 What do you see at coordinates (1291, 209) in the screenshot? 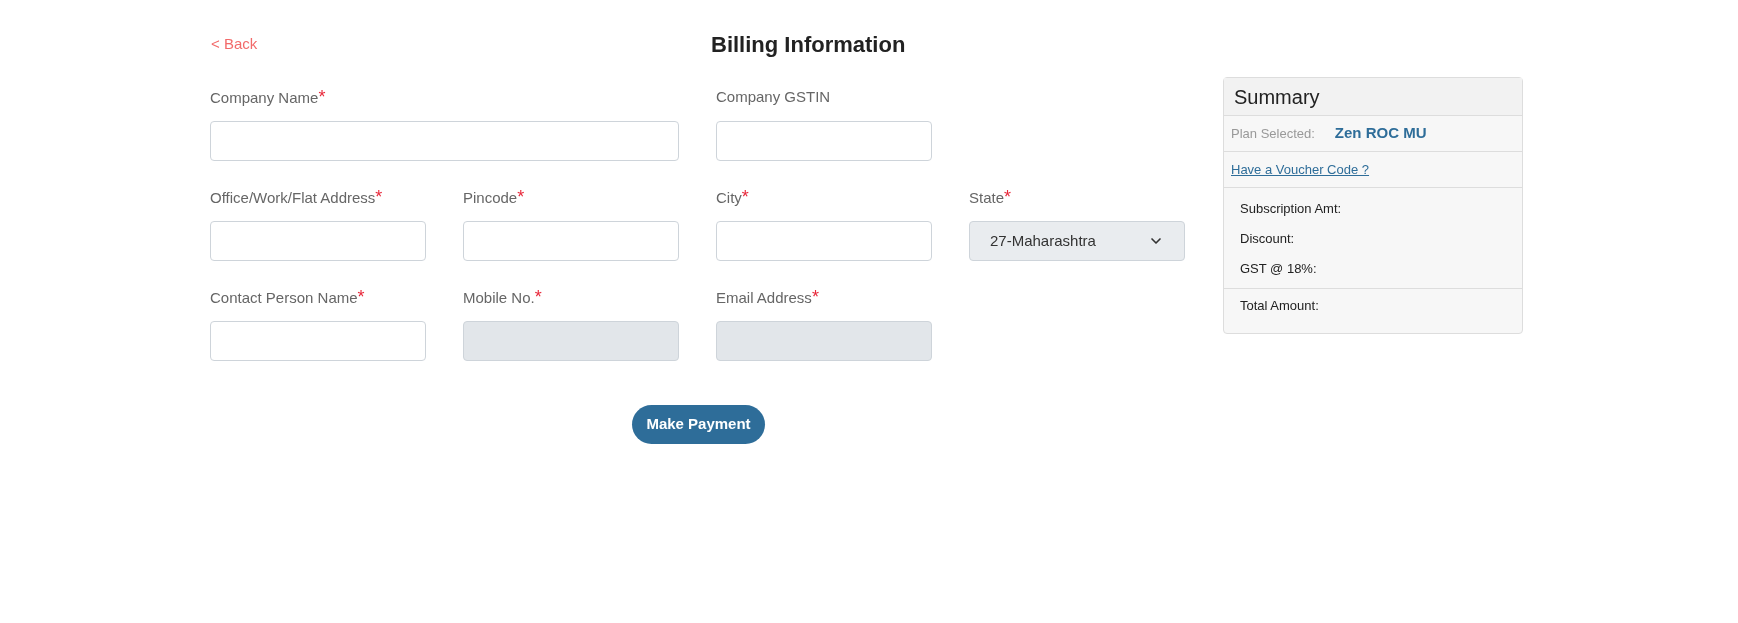
I see `charge-label: Subscription Amt:` at bounding box center [1291, 209].